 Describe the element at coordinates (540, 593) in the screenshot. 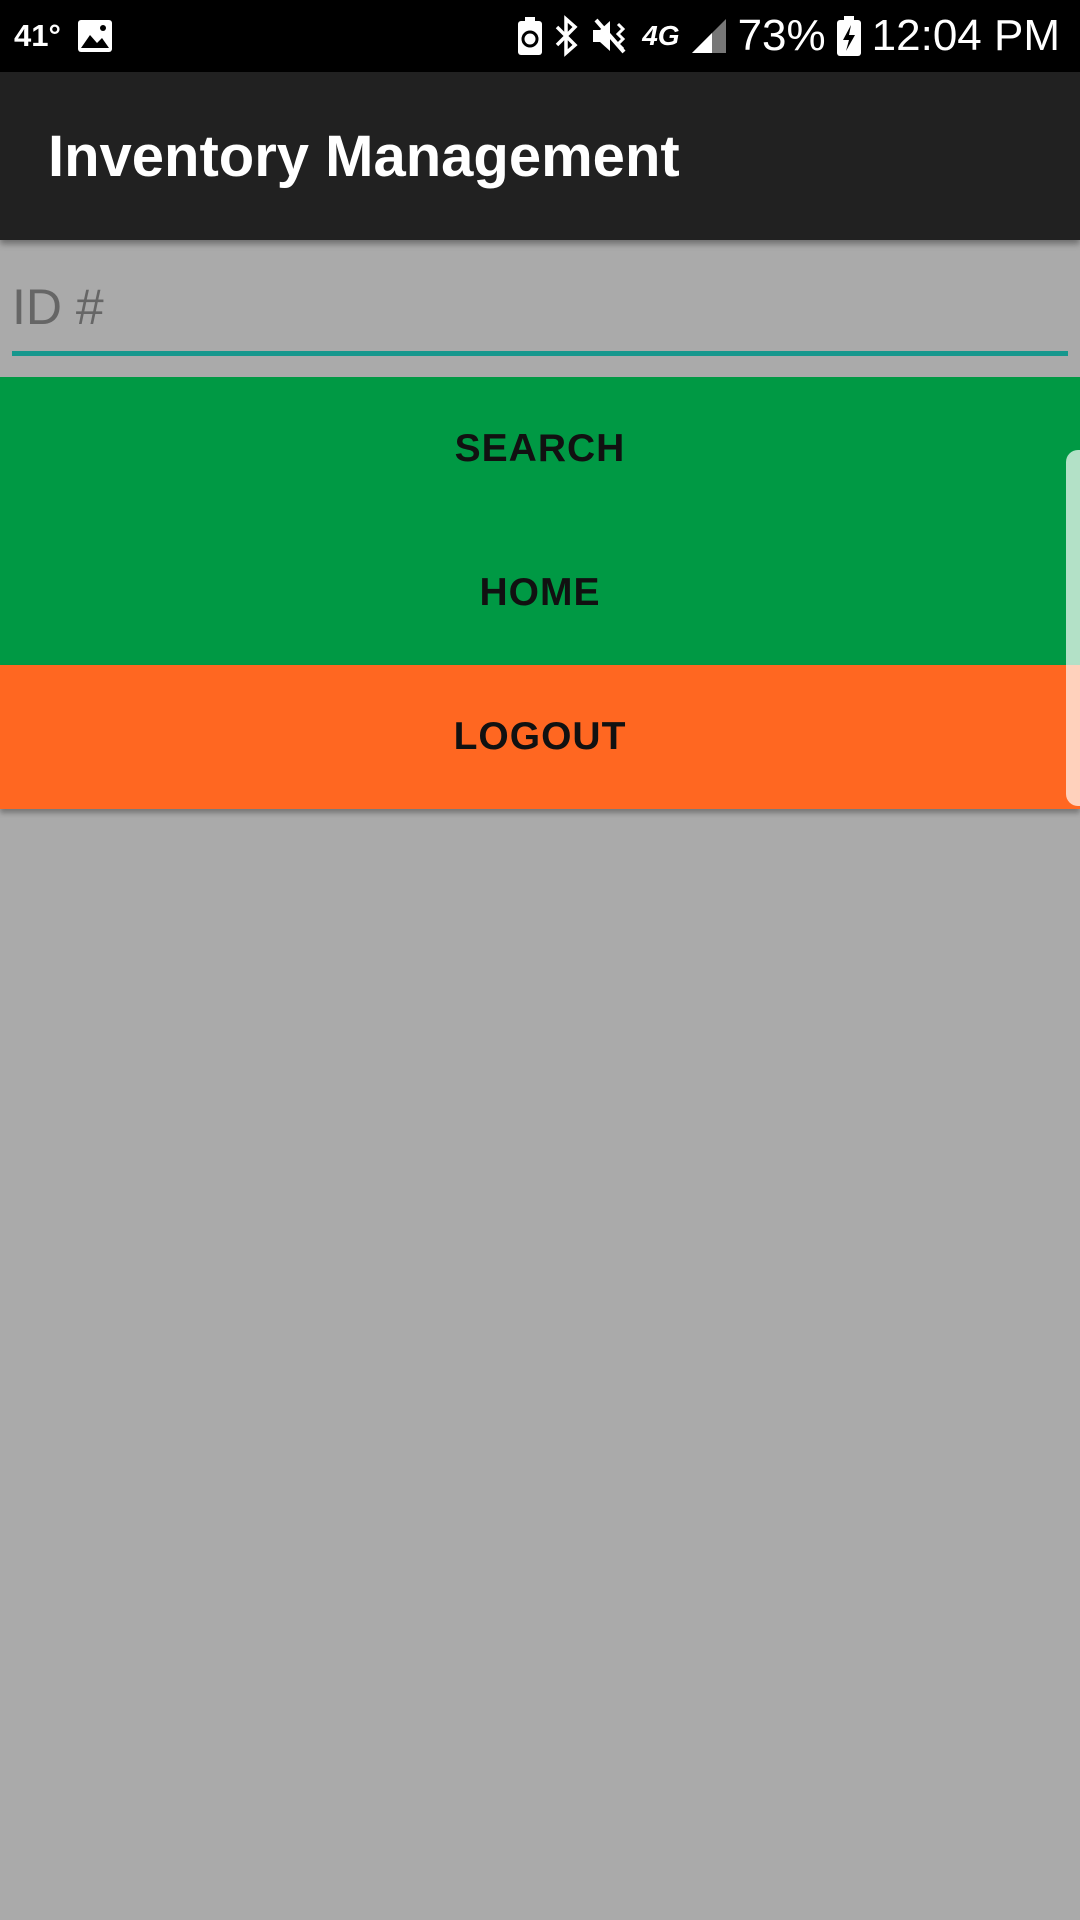

I see `home-button: HOME` at that location.